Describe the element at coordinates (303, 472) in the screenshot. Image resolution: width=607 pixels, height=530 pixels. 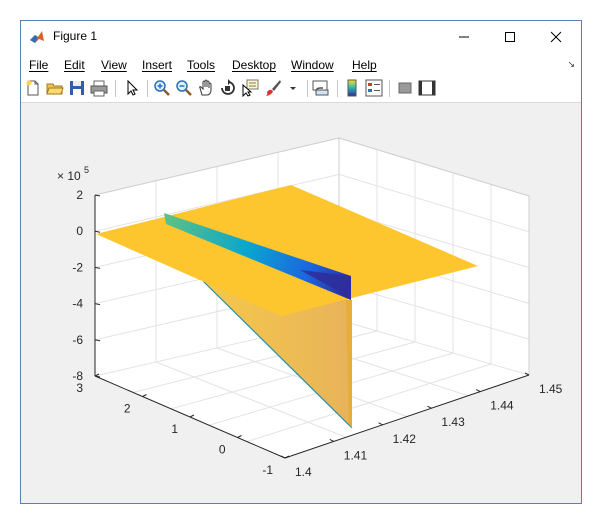
I see `x-tick-label: 1.4` at that location.